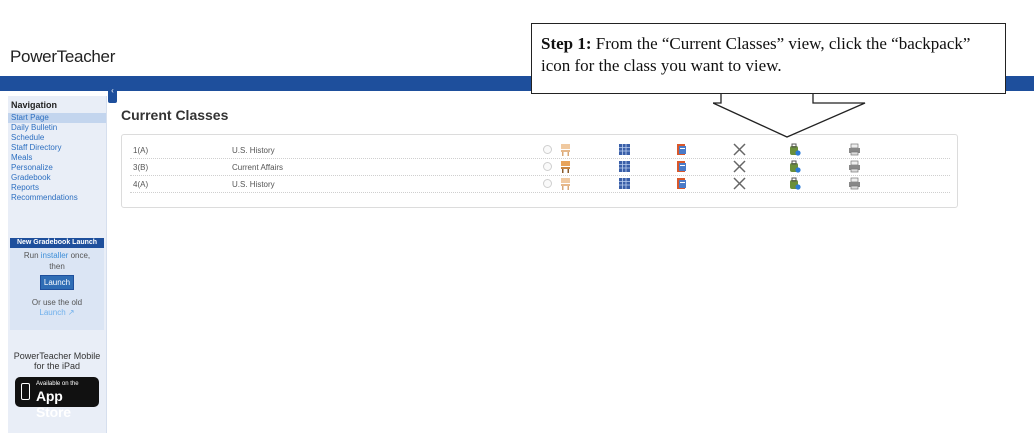 Image resolution: width=1034 pixels, height=433 pixels. Describe the element at coordinates (53, 404) in the screenshot. I see `app-store-big-text: App Store` at that location.